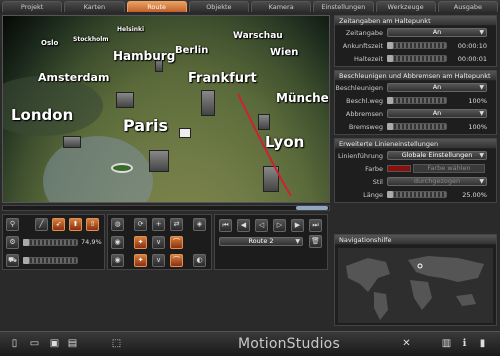 Image resolution: width=500 pixels, height=356 pixels. What do you see at coordinates (364, 113) in the screenshot?
I see `abbremsen-label: Abbremsen` at bounding box center [364, 113].